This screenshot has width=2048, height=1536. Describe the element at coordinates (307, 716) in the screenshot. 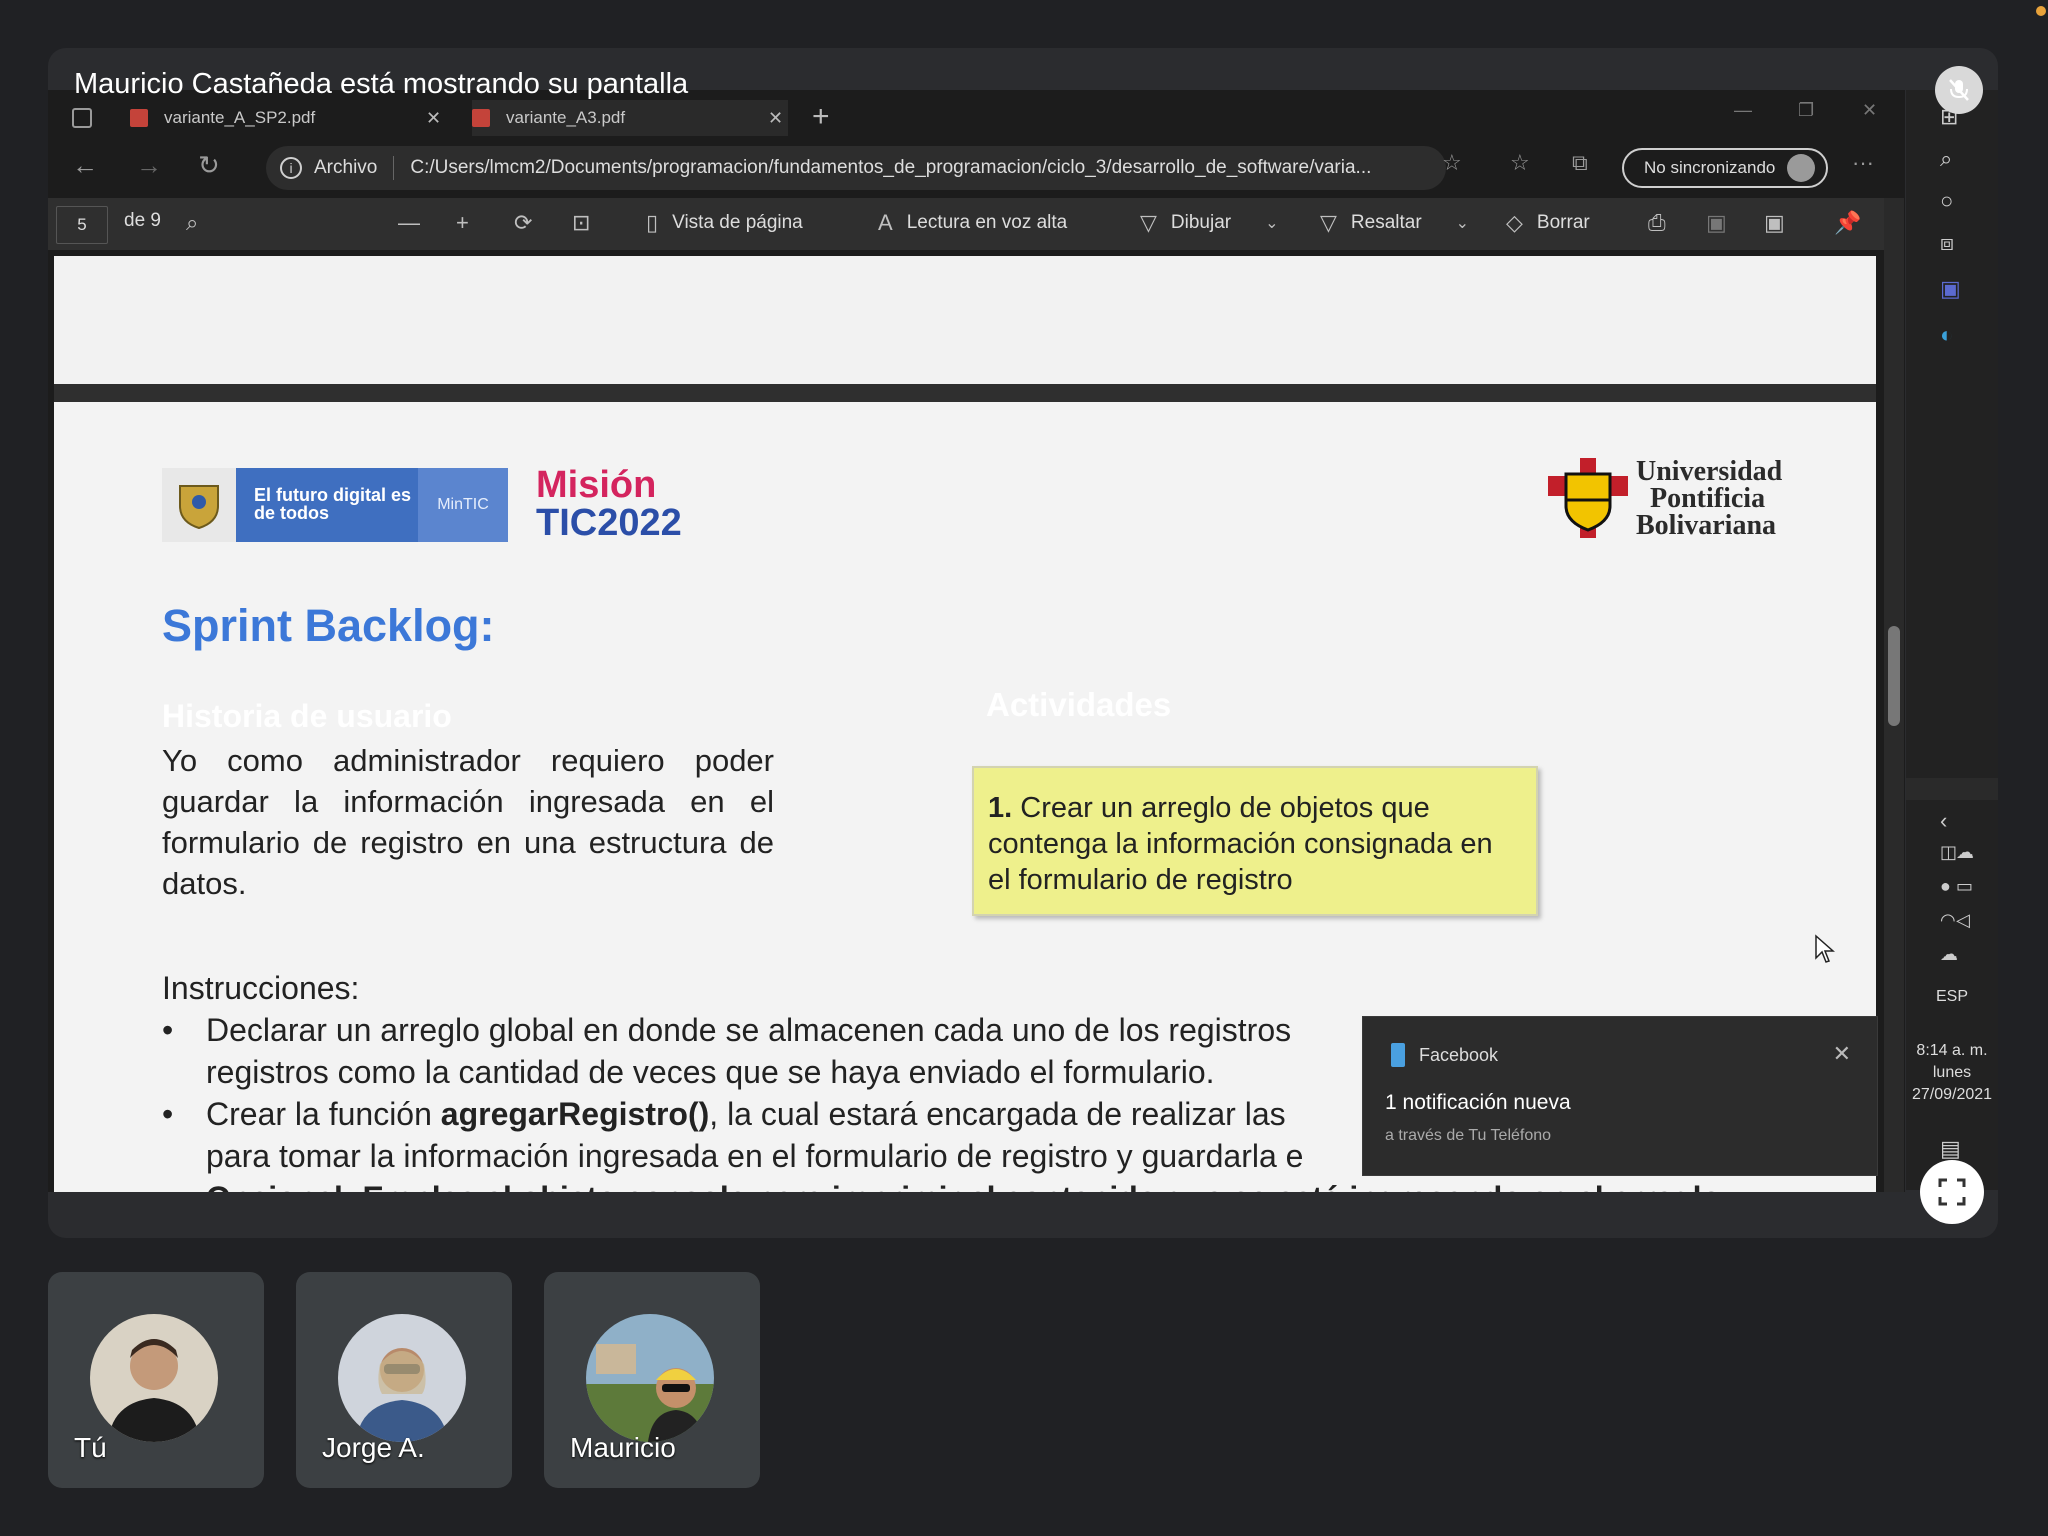

I see `user-story-heading: Historia de usuario` at that location.